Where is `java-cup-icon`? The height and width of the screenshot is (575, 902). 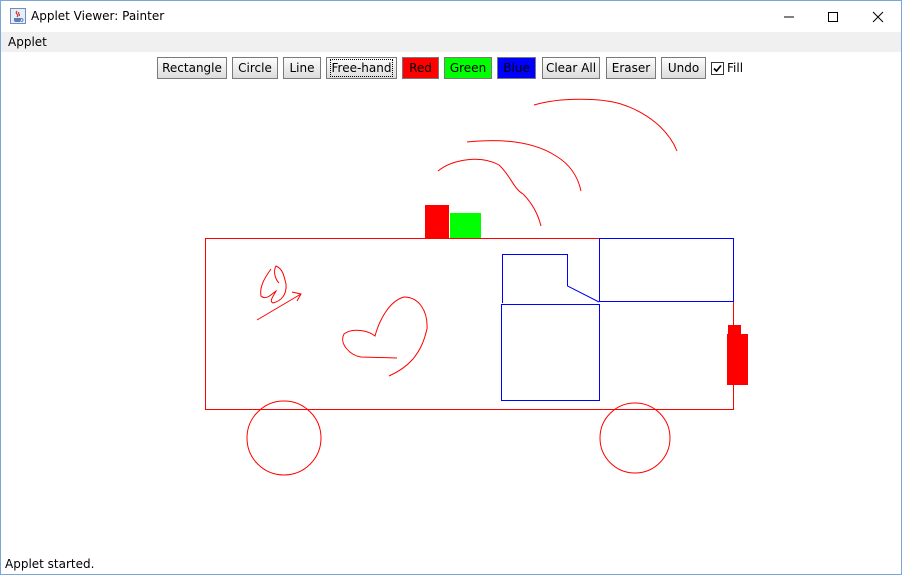
java-cup-icon is located at coordinates (18, 16).